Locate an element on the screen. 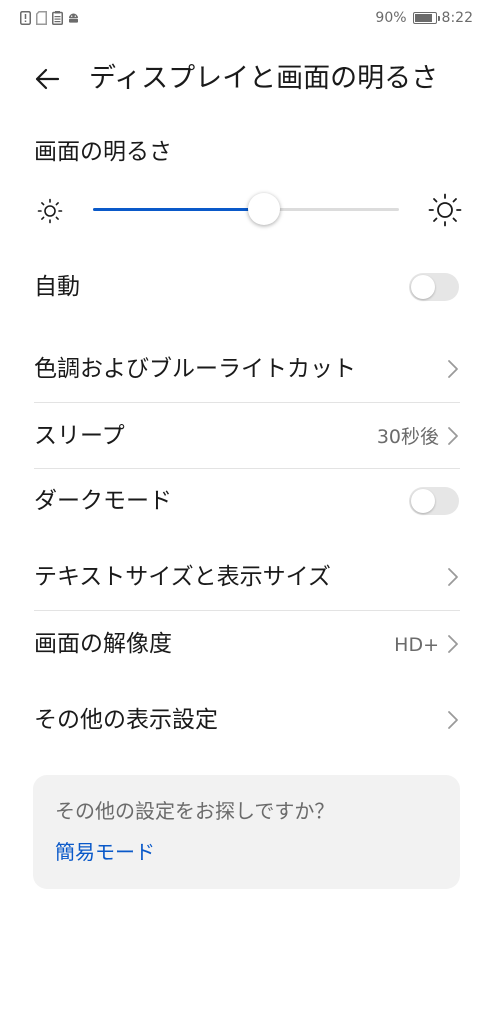 The image size is (493, 1024). alert-icon is located at coordinates (25, 18).